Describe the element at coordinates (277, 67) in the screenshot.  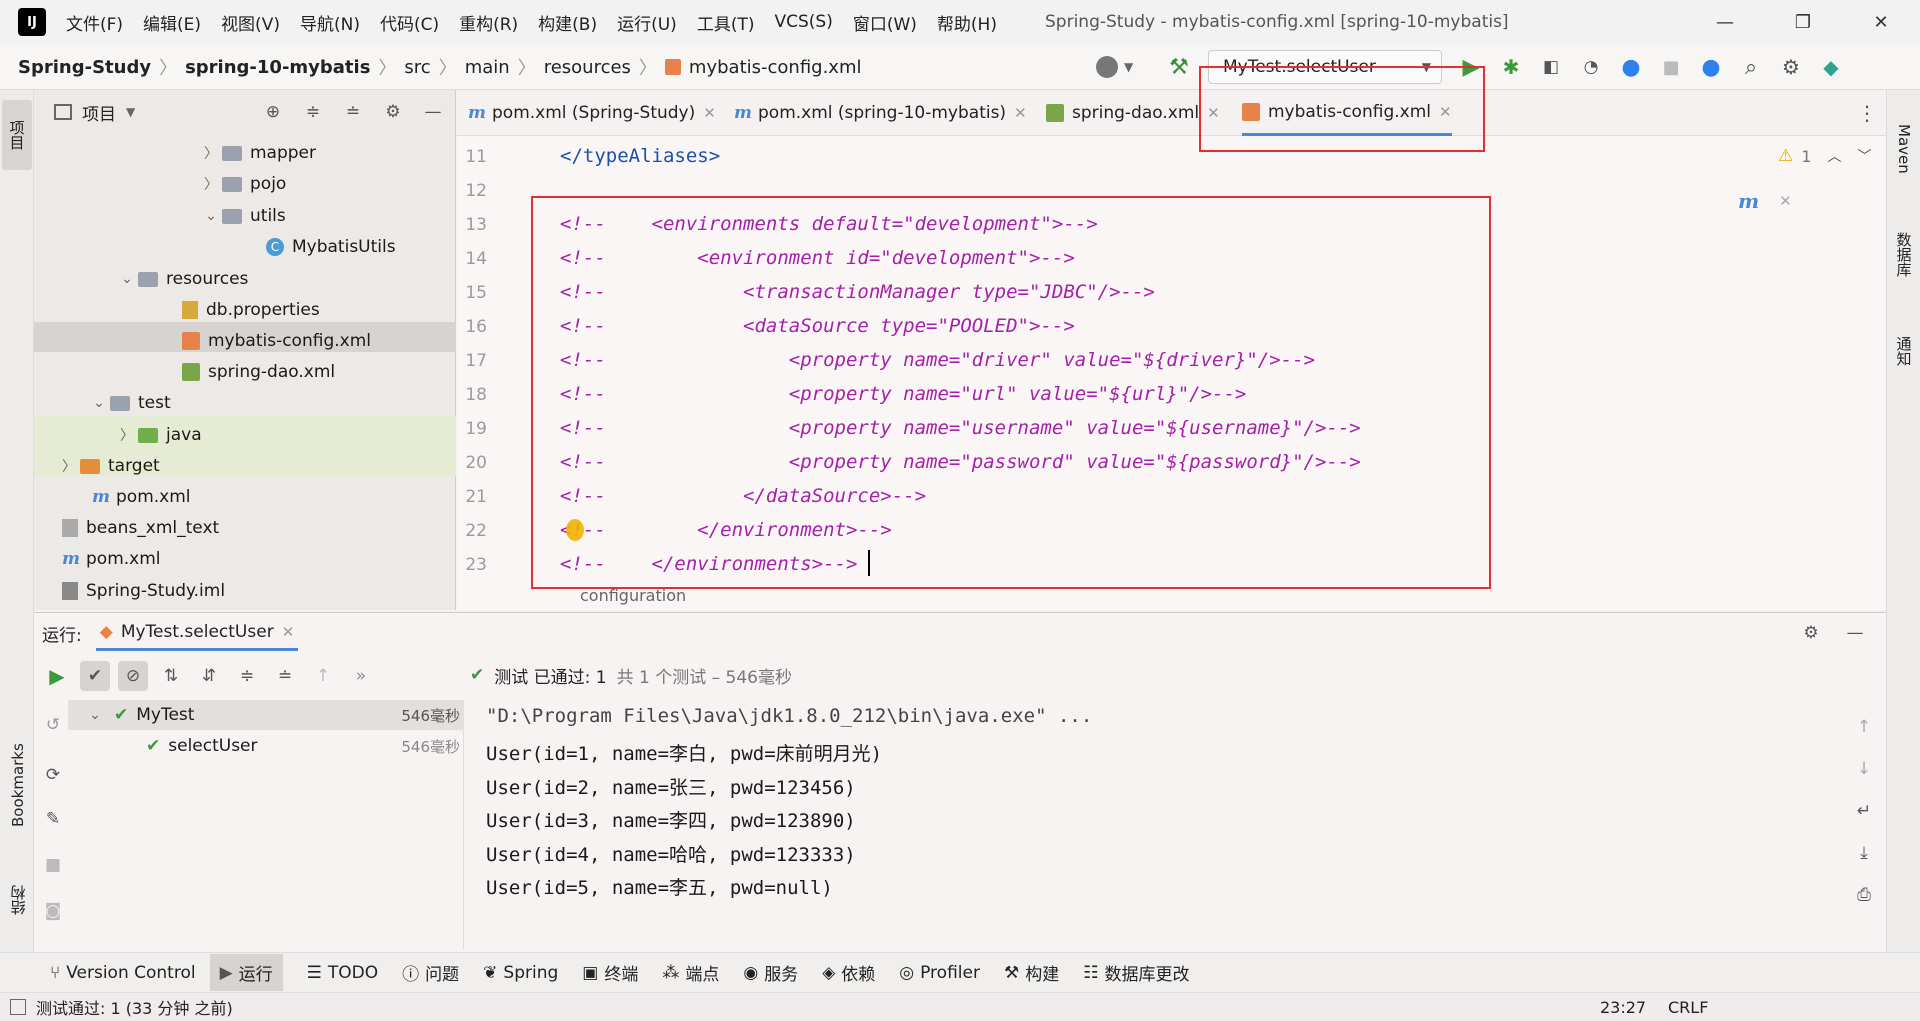
I see `crumb-module: spring-10-mybatis` at that location.